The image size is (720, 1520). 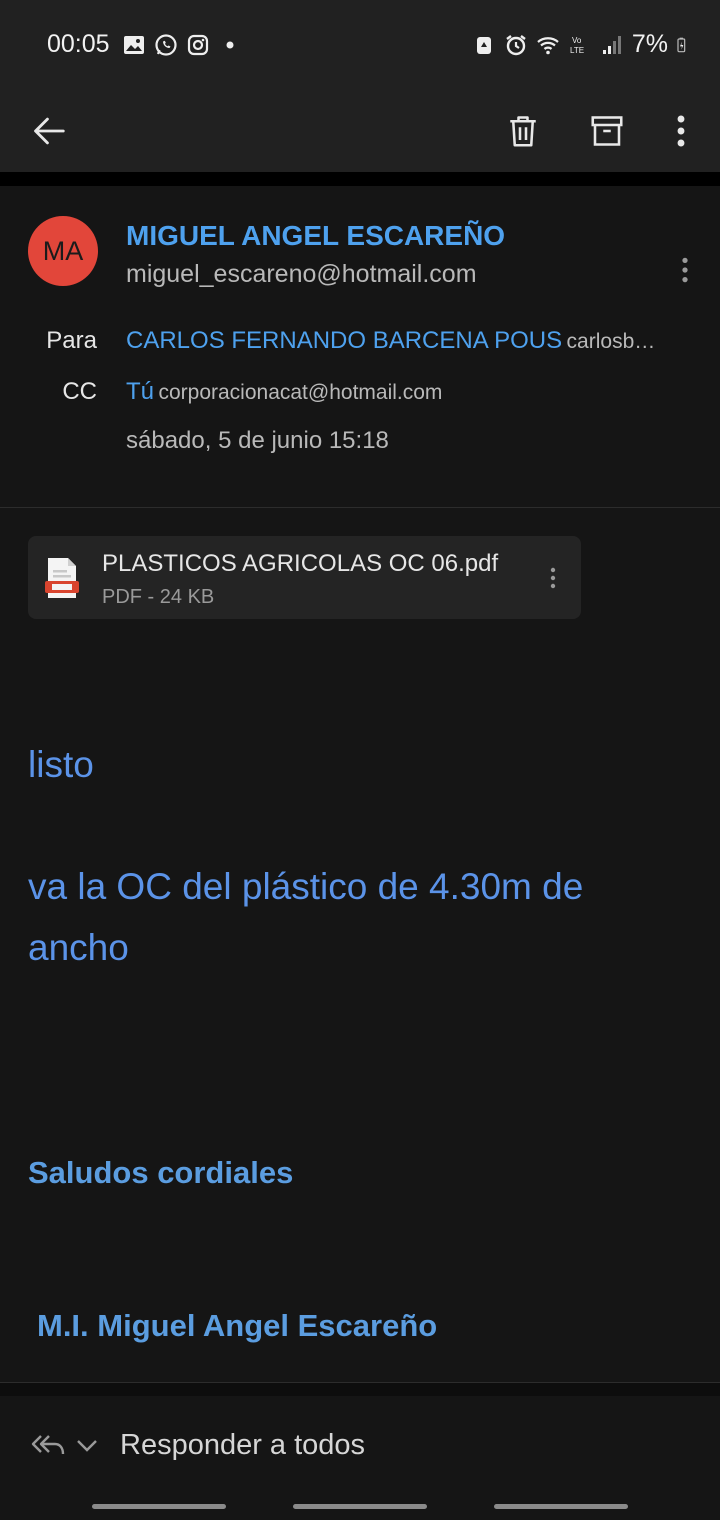 I want to click on sender-name: MIGUEL ANGEL ESCAREÑO, so click(x=315, y=236).